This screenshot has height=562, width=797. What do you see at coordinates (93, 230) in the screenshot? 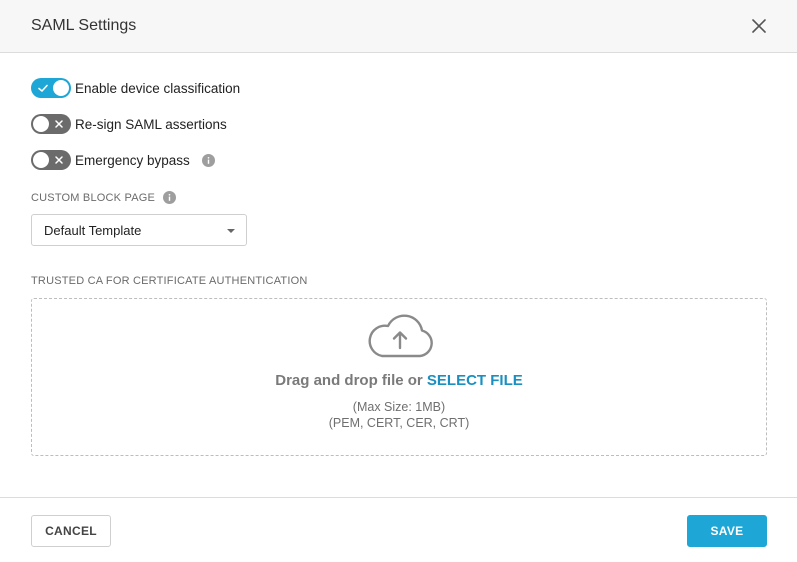
I see `select-value: Default Template` at bounding box center [93, 230].